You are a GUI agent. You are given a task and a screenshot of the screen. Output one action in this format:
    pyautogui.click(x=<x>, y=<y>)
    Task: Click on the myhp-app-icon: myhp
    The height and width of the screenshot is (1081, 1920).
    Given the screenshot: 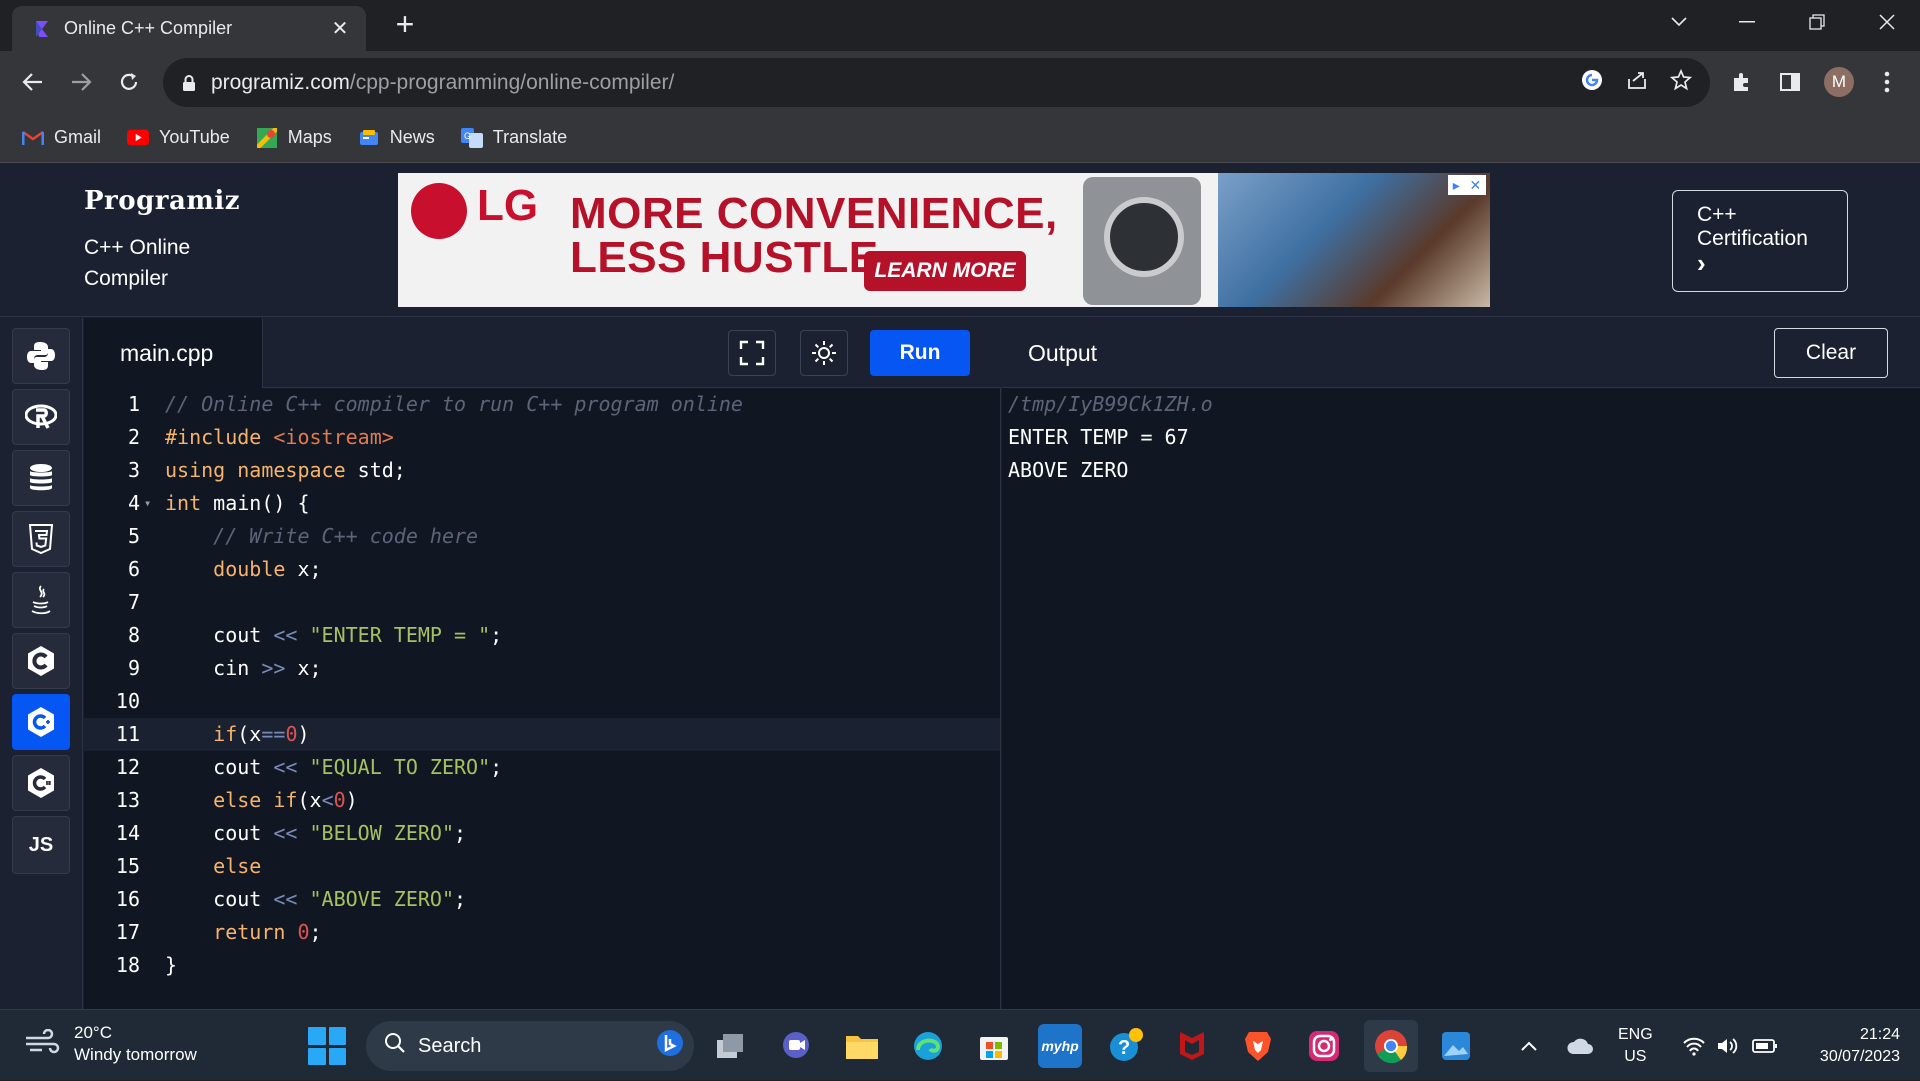 What is the action you would take?
    pyautogui.click(x=1060, y=1046)
    